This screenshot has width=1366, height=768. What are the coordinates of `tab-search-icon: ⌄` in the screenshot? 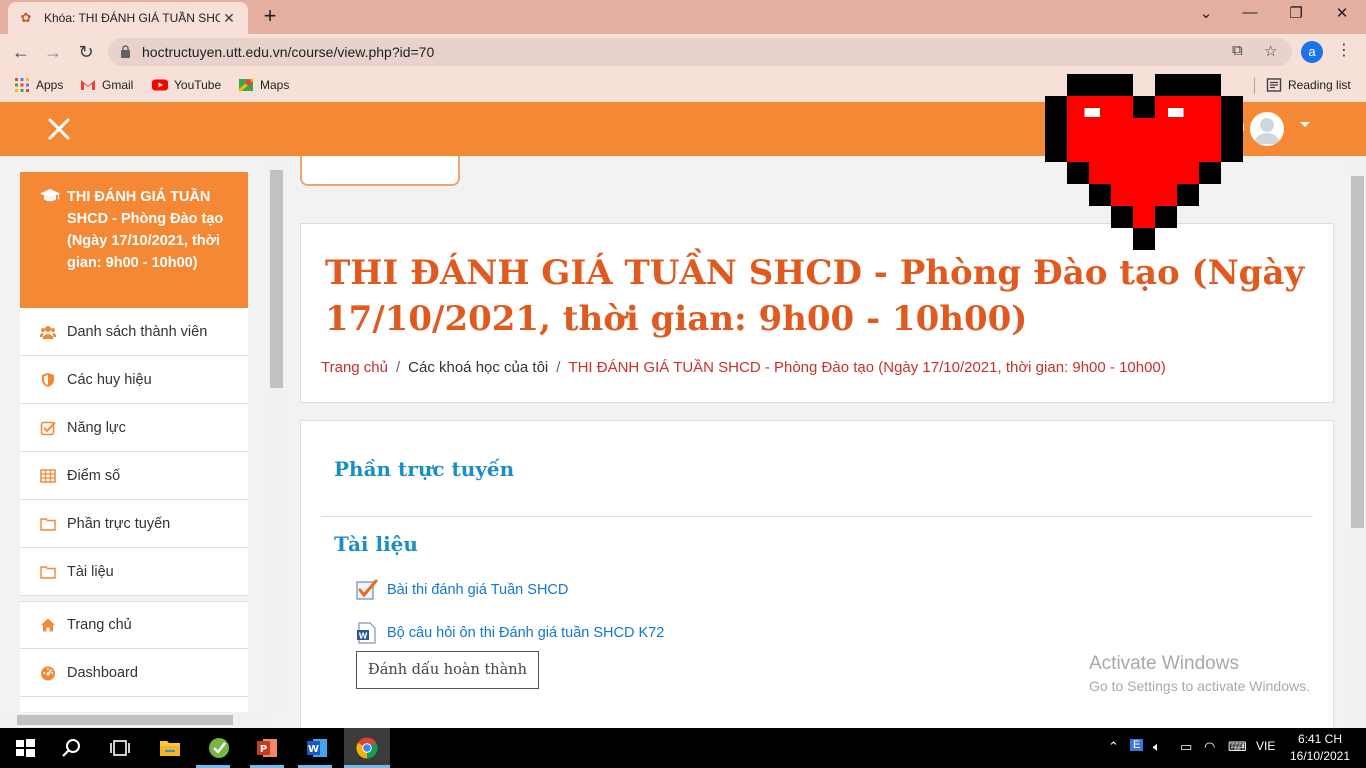 It's located at (1206, 15).